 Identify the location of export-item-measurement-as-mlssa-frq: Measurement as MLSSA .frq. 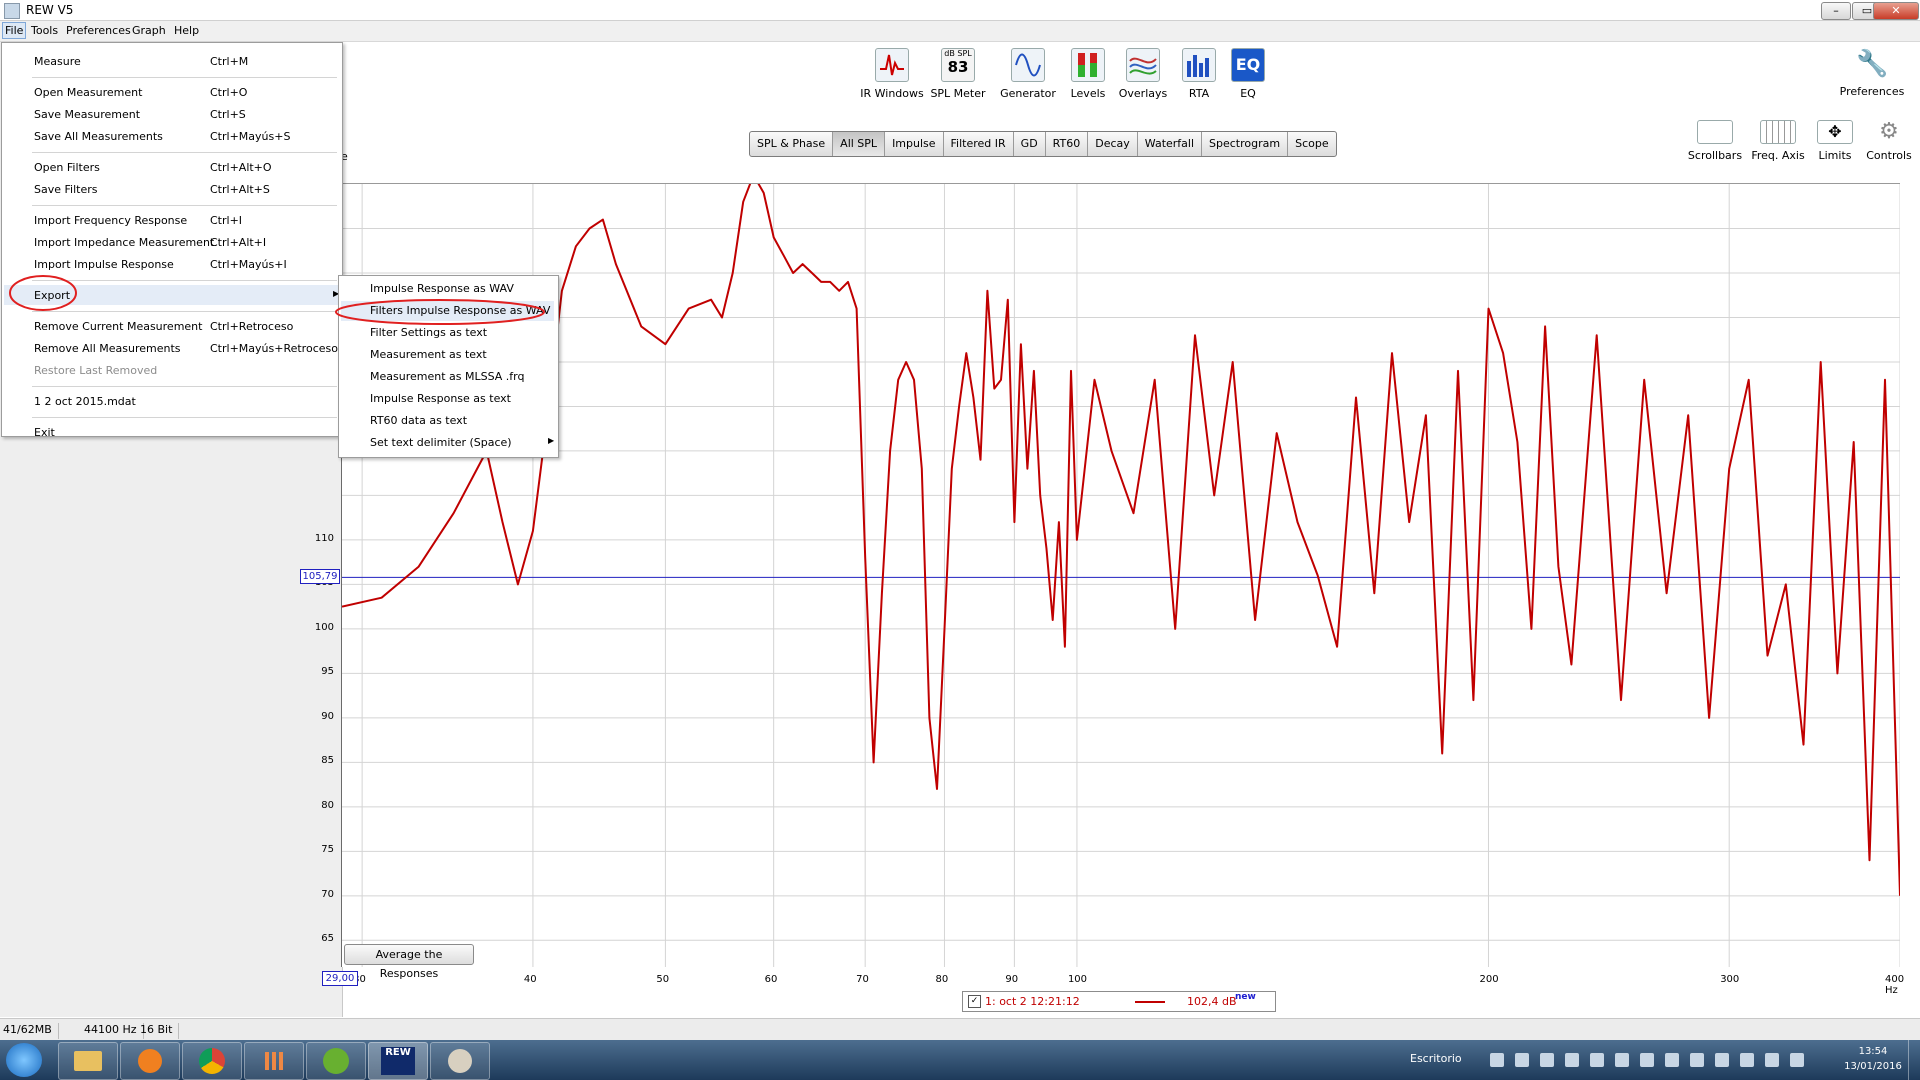
(447, 376).